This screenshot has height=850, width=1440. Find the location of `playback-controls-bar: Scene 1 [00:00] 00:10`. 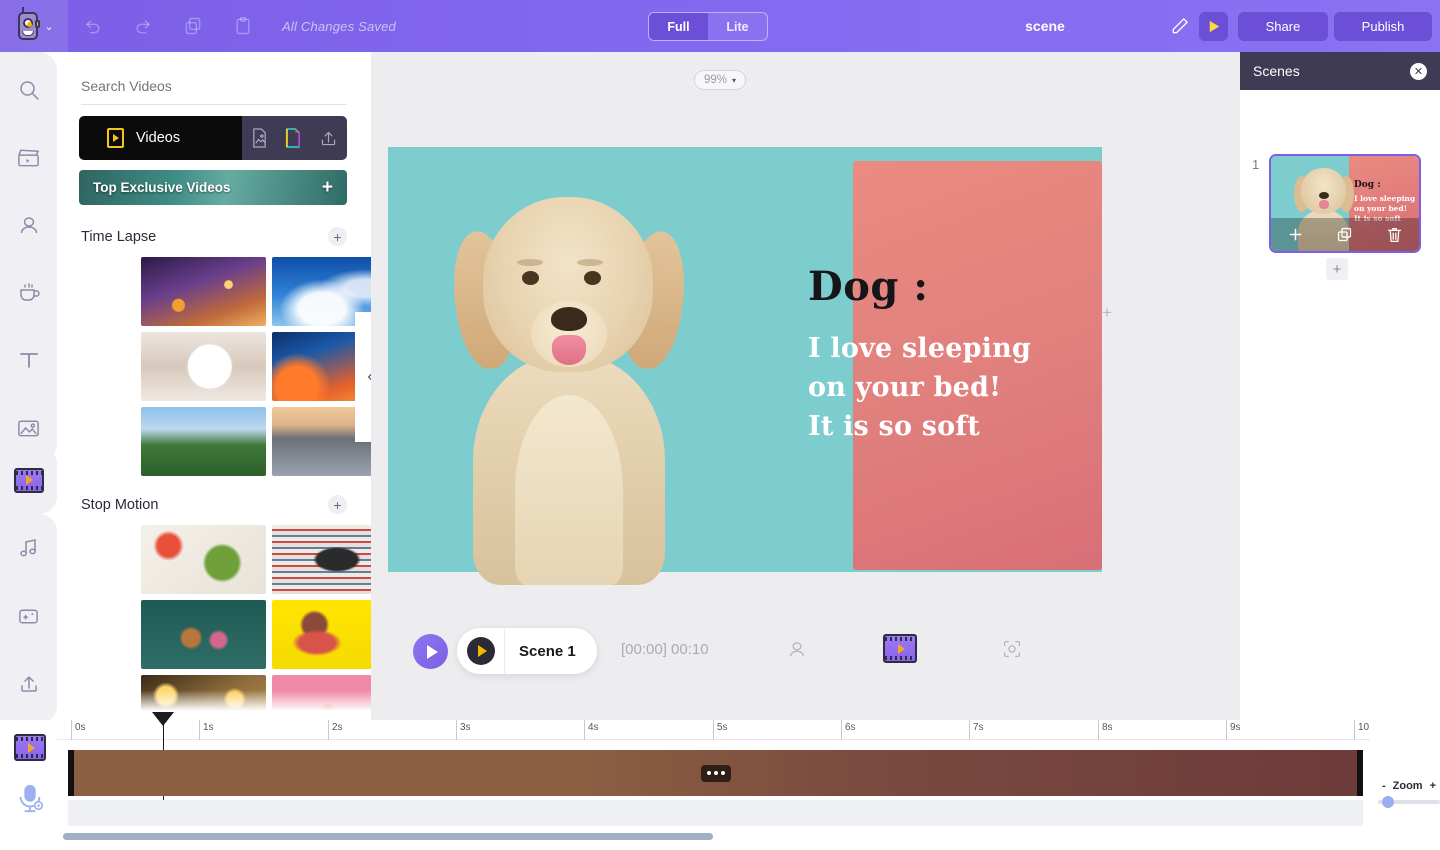

playback-controls-bar: Scene 1 [00:00] 00:10 is located at coordinates (805, 657).